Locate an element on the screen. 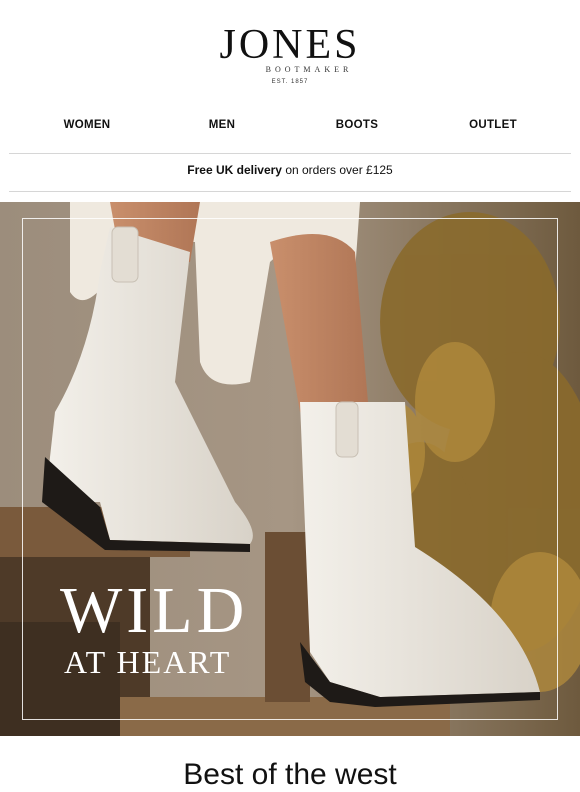  nav-outlet: OUTLET is located at coordinates (493, 125).